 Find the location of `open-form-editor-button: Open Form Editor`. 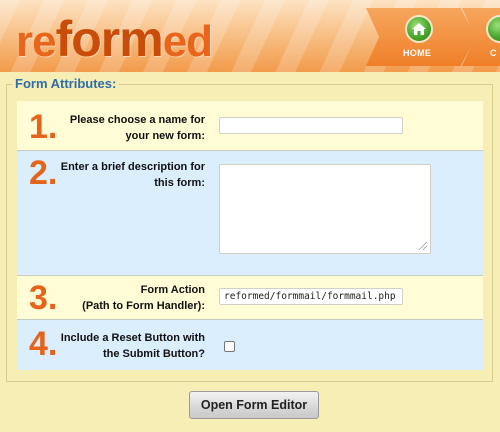

open-form-editor-button: Open Form Editor is located at coordinates (254, 405).